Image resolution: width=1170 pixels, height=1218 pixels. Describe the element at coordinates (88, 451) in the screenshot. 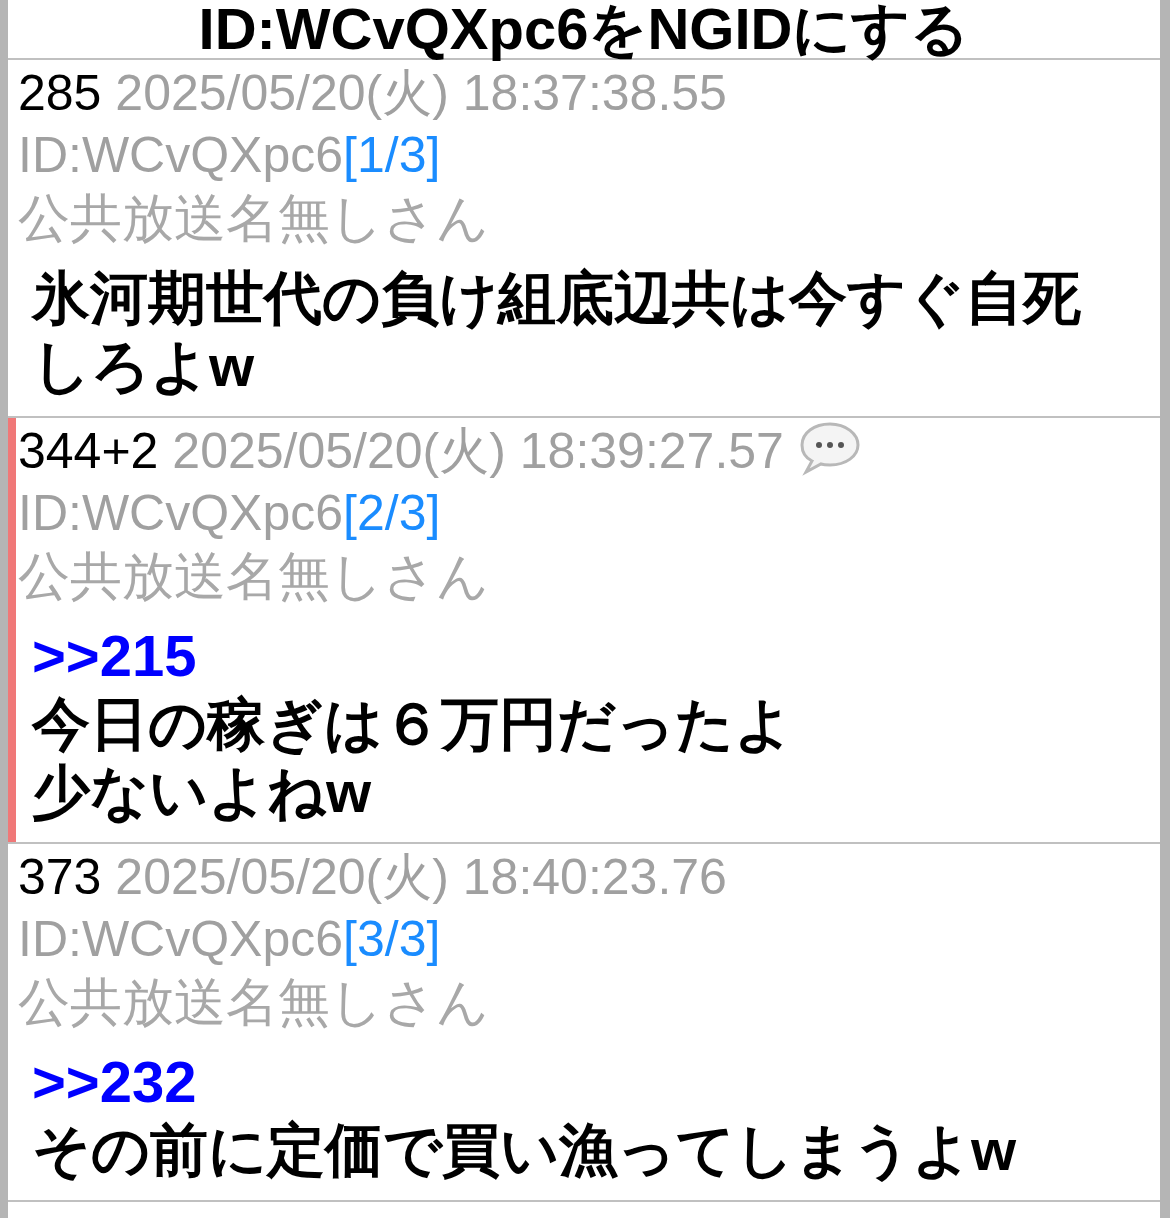

I see `post-number: 344+2` at that location.